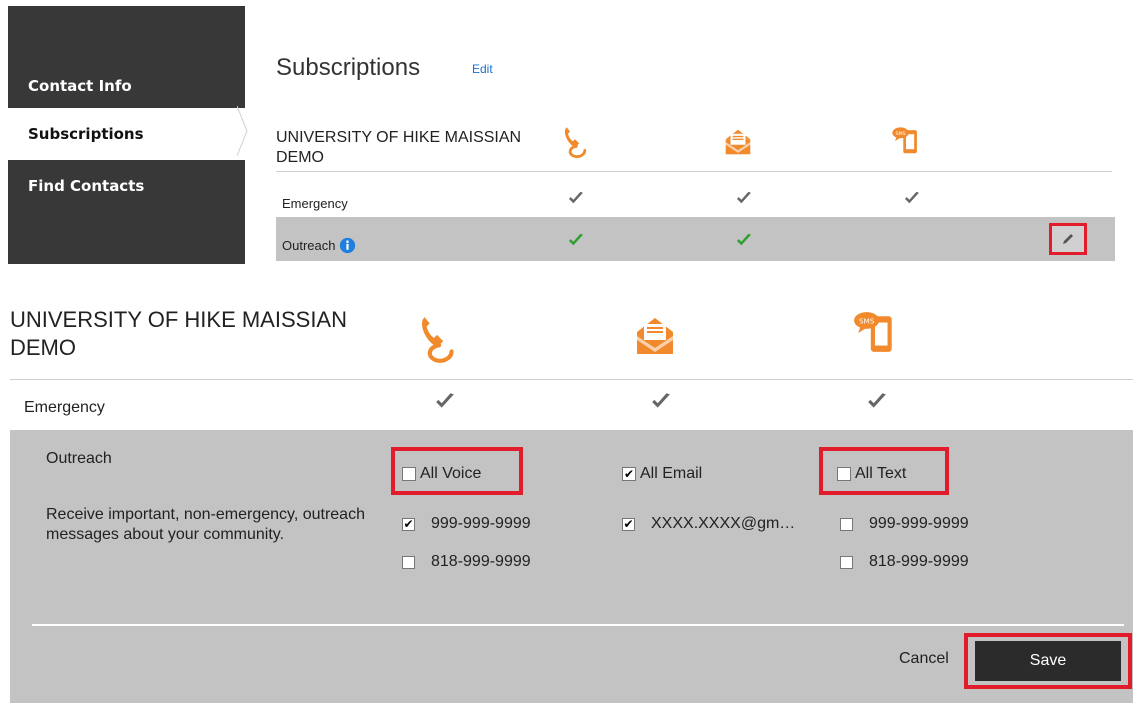  I want to click on sidebar-item-label: Contact Info, so click(80, 86).